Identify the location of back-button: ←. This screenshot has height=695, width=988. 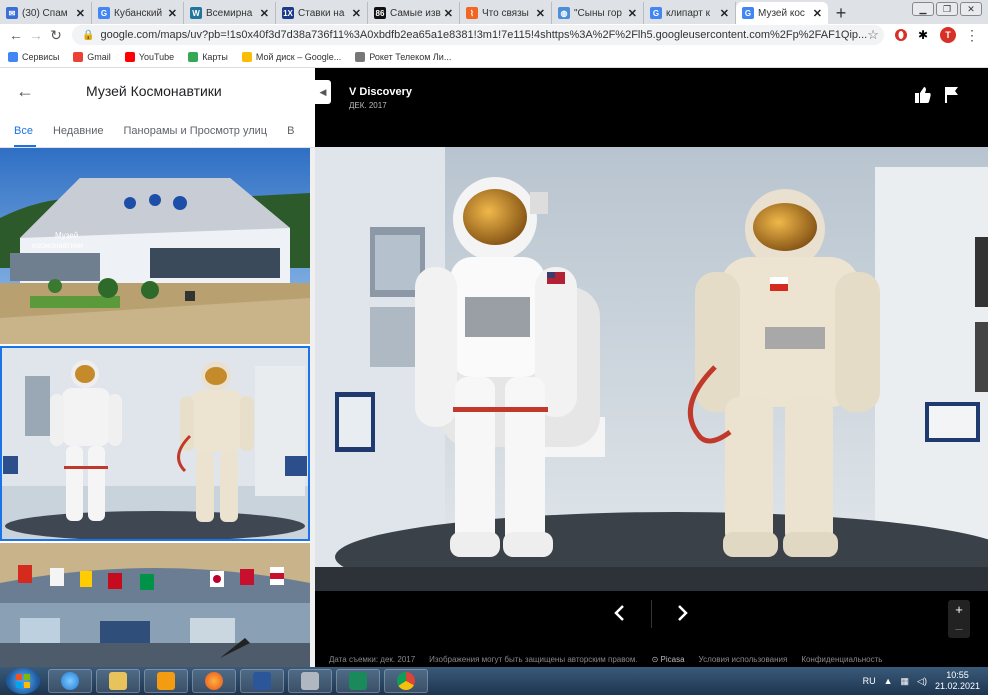
(16, 35).